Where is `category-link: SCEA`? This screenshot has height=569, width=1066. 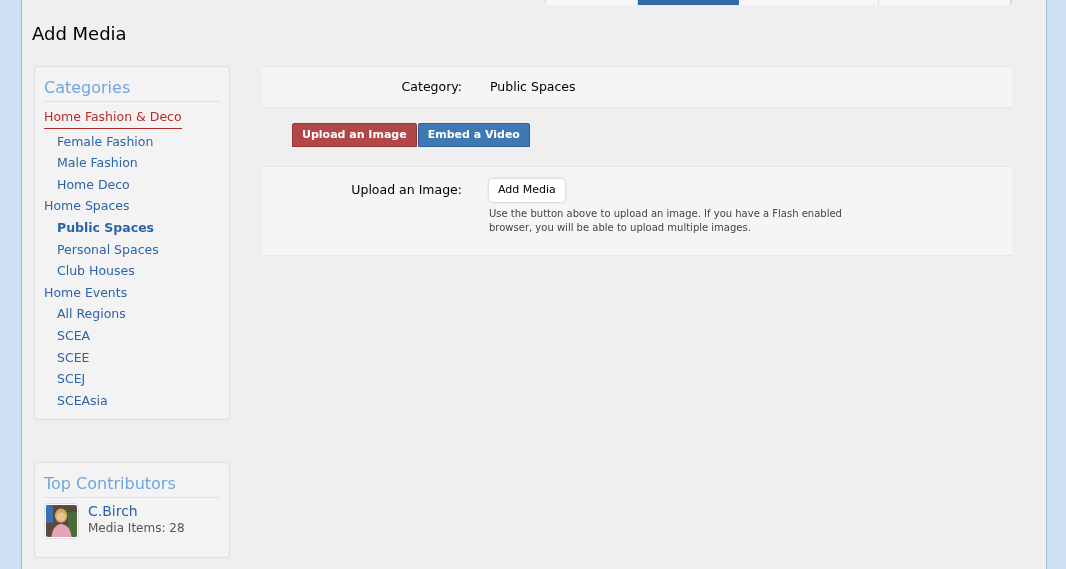
category-link: SCEA is located at coordinates (74, 335).